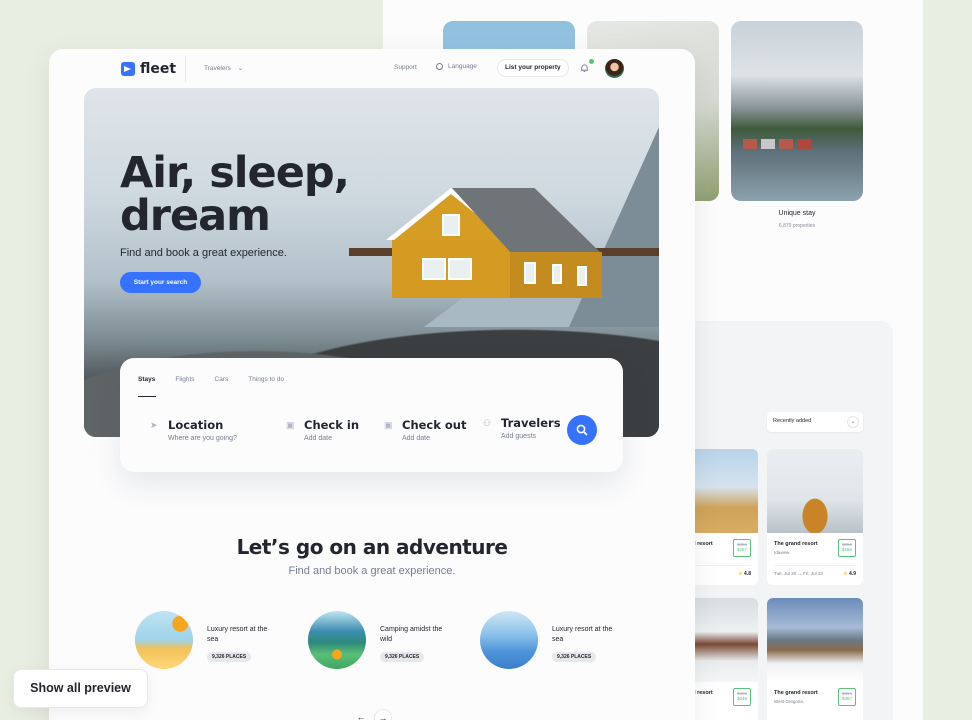  Describe the element at coordinates (147, 396) in the screenshot. I see `active-tab-indicator` at that location.